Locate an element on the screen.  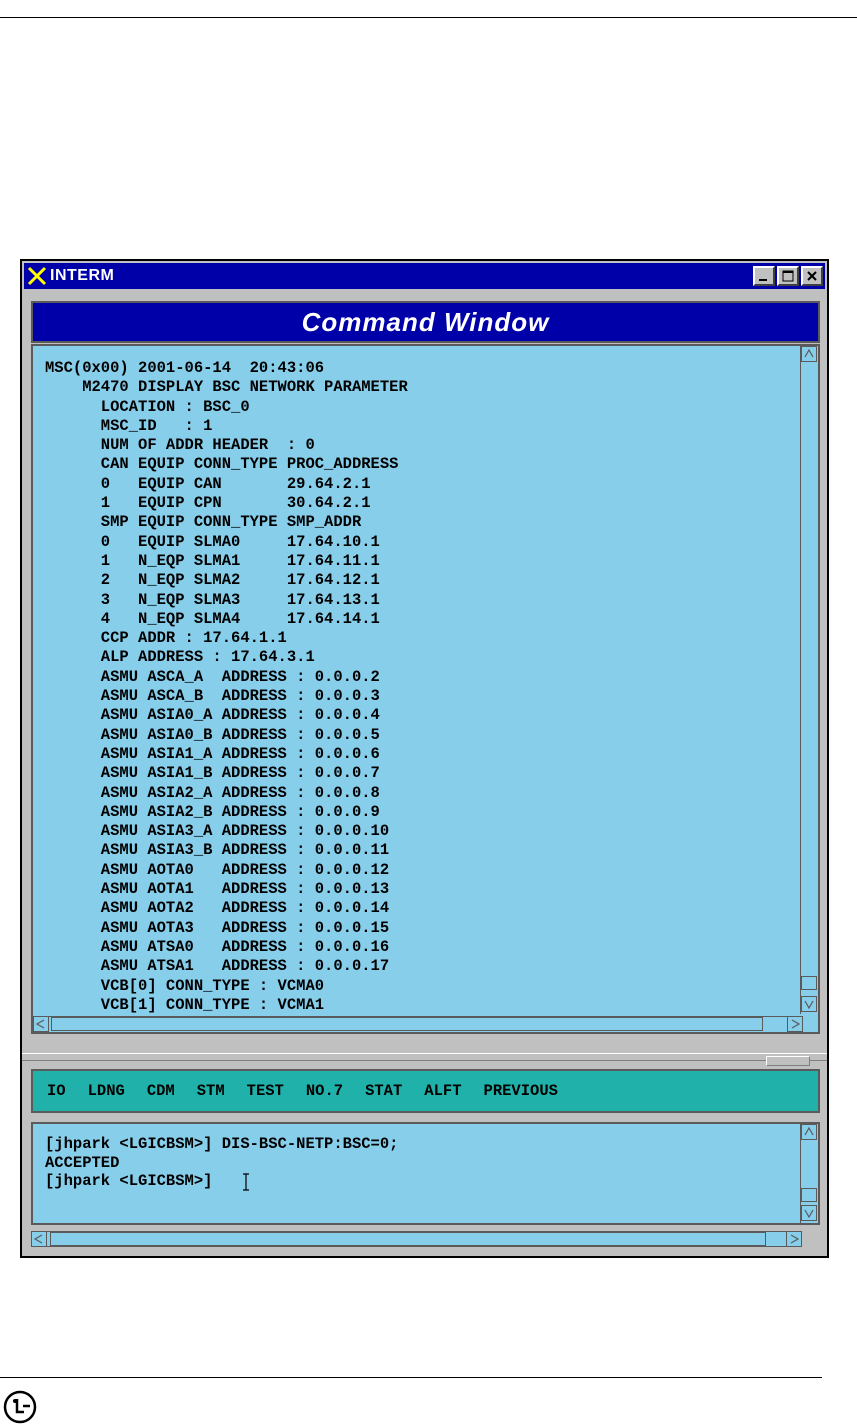
output-line: ASMU ATSA1 ADDRESS : 0.0.0.17 is located at coordinates (217, 966).